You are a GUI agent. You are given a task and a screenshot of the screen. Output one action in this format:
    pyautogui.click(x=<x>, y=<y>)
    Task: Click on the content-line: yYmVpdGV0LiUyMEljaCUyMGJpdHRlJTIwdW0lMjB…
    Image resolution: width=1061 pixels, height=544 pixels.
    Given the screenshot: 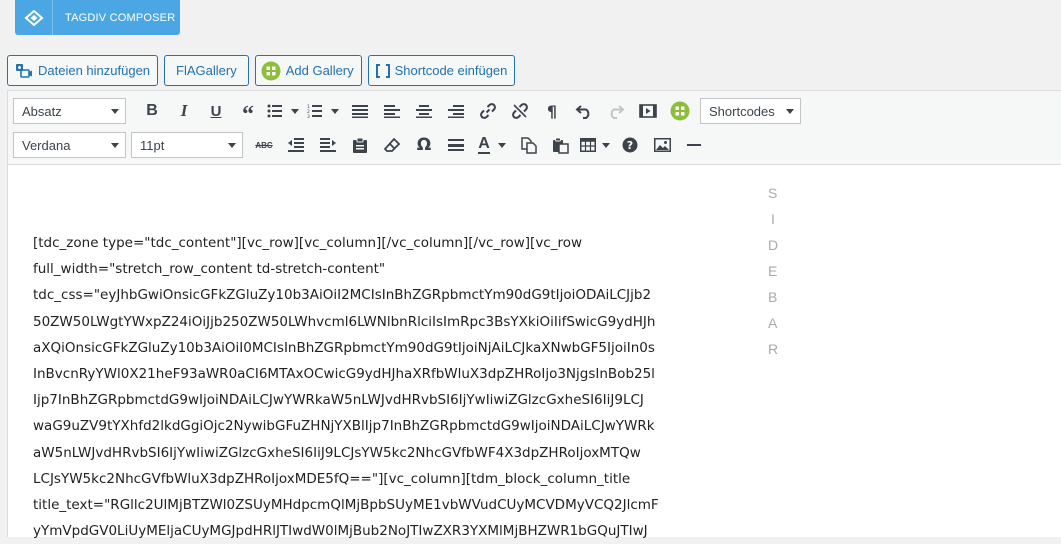 What is the action you would take?
    pyautogui.click(x=340, y=531)
    